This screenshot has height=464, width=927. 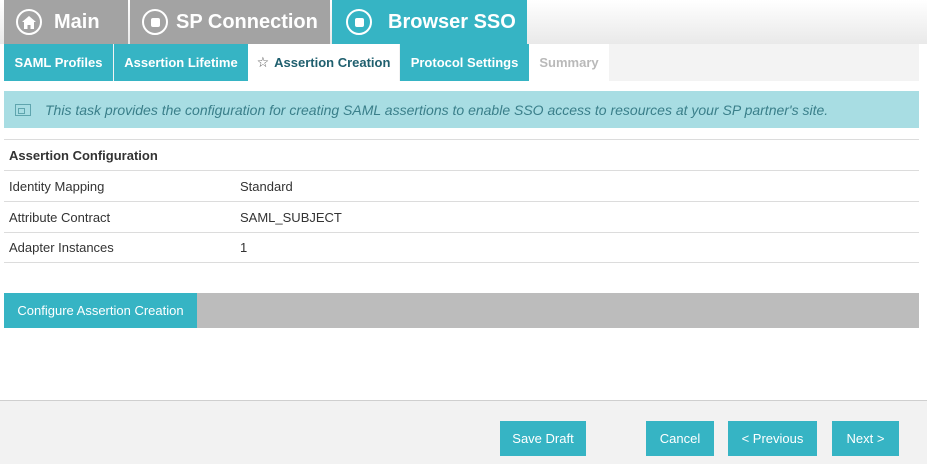 What do you see at coordinates (461, 154) in the screenshot?
I see `section-title-row: Assertion Configuration` at bounding box center [461, 154].